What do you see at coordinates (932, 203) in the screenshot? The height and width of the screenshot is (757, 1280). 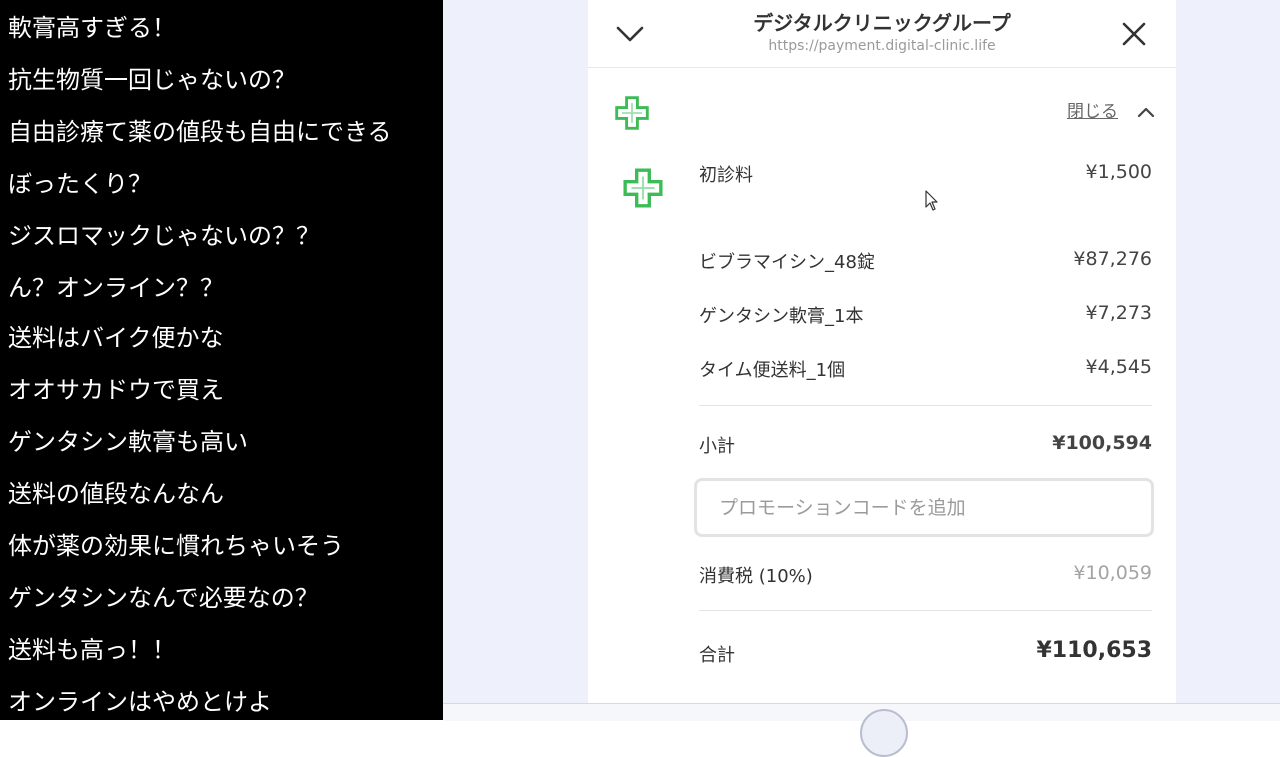 I see `mouse-cursor-icon` at bounding box center [932, 203].